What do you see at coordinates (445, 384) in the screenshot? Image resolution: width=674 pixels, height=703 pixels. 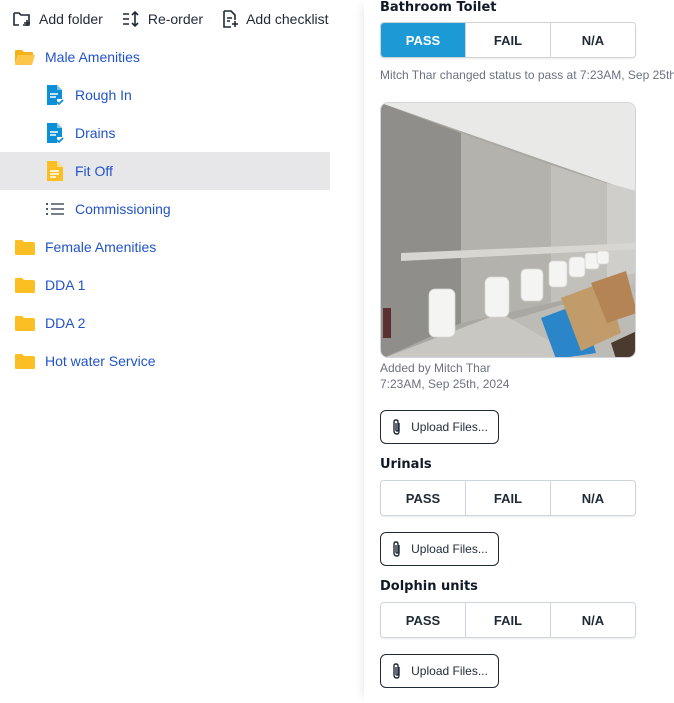 I see `photo-timestamp: 7:23AM, Sep 25th, 2024` at bounding box center [445, 384].